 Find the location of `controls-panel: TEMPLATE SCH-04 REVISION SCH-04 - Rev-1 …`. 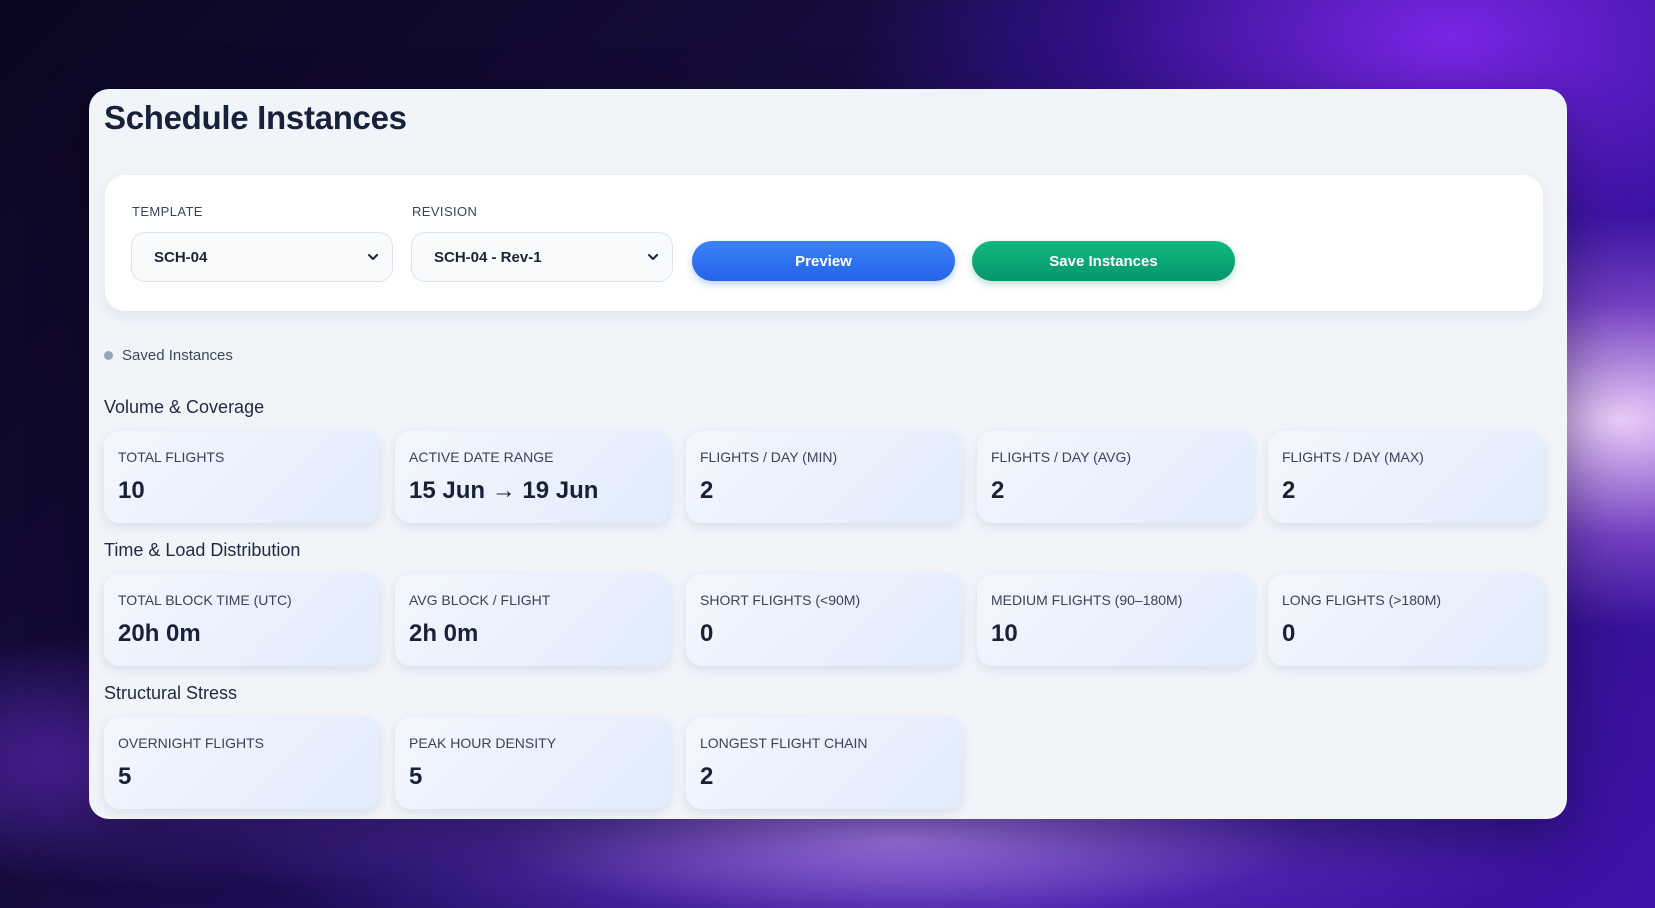

controls-panel: TEMPLATE SCH-04 REVISION SCH-04 - Rev-1 … is located at coordinates (824, 243).